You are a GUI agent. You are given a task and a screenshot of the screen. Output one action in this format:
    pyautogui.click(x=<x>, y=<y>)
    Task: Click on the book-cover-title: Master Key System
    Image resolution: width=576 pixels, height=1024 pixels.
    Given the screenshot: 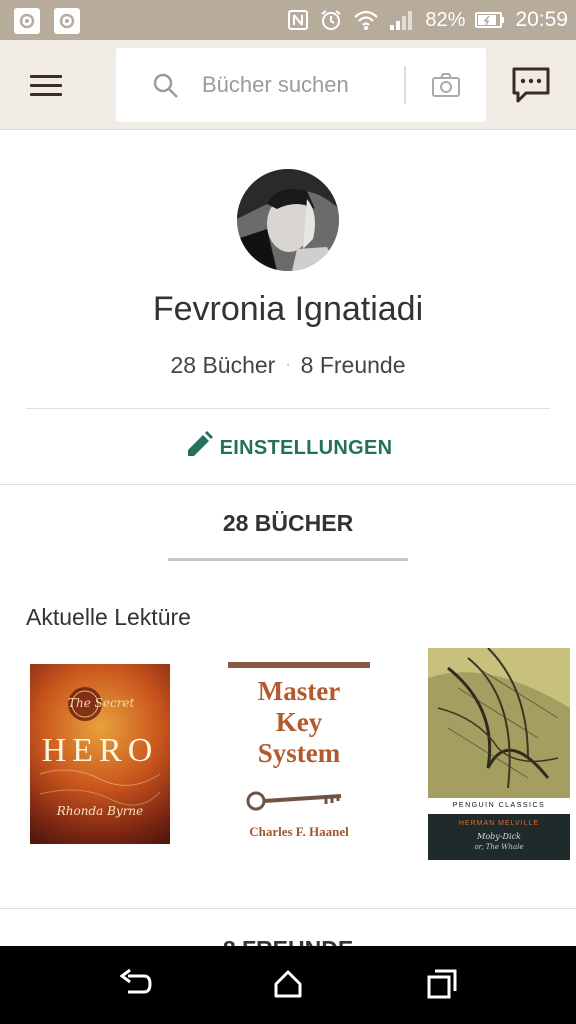 What is the action you would take?
    pyautogui.click(x=299, y=722)
    